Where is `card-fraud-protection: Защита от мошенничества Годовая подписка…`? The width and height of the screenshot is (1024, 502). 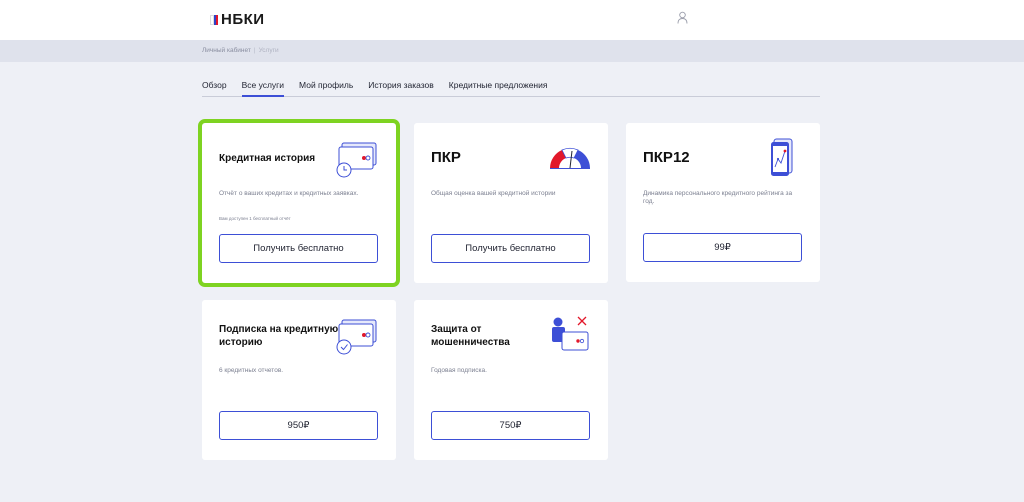
card-fraud-protection: Защита от мошенничества Годовая подписка… is located at coordinates (511, 380).